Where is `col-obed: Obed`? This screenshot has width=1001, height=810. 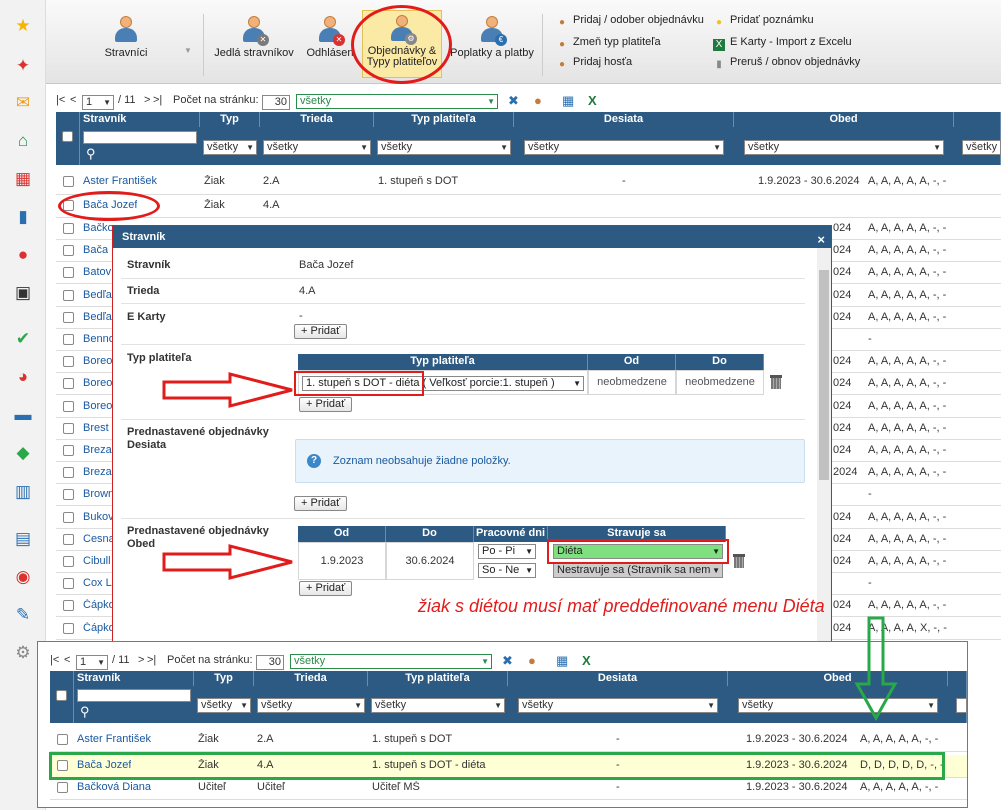 col-obed: Obed is located at coordinates (844, 119).